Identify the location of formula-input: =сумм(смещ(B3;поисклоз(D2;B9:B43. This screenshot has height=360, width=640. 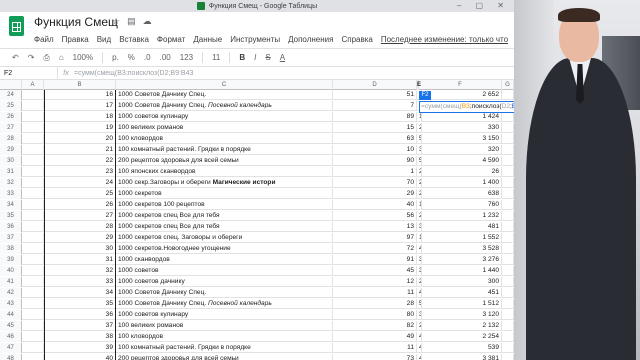
(133, 73).